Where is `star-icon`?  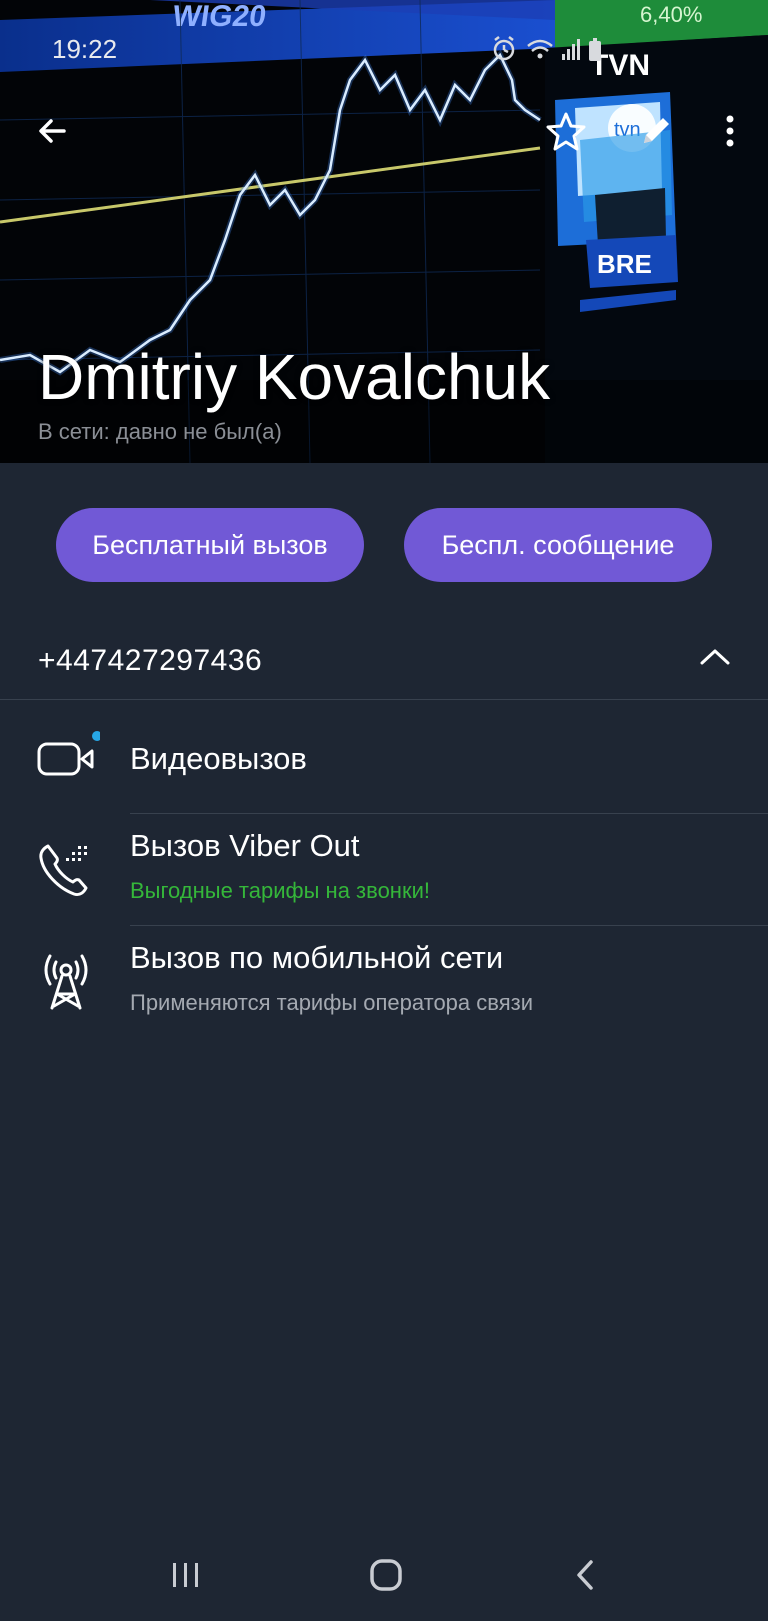
star-icon is located at coordinates (566, 131).